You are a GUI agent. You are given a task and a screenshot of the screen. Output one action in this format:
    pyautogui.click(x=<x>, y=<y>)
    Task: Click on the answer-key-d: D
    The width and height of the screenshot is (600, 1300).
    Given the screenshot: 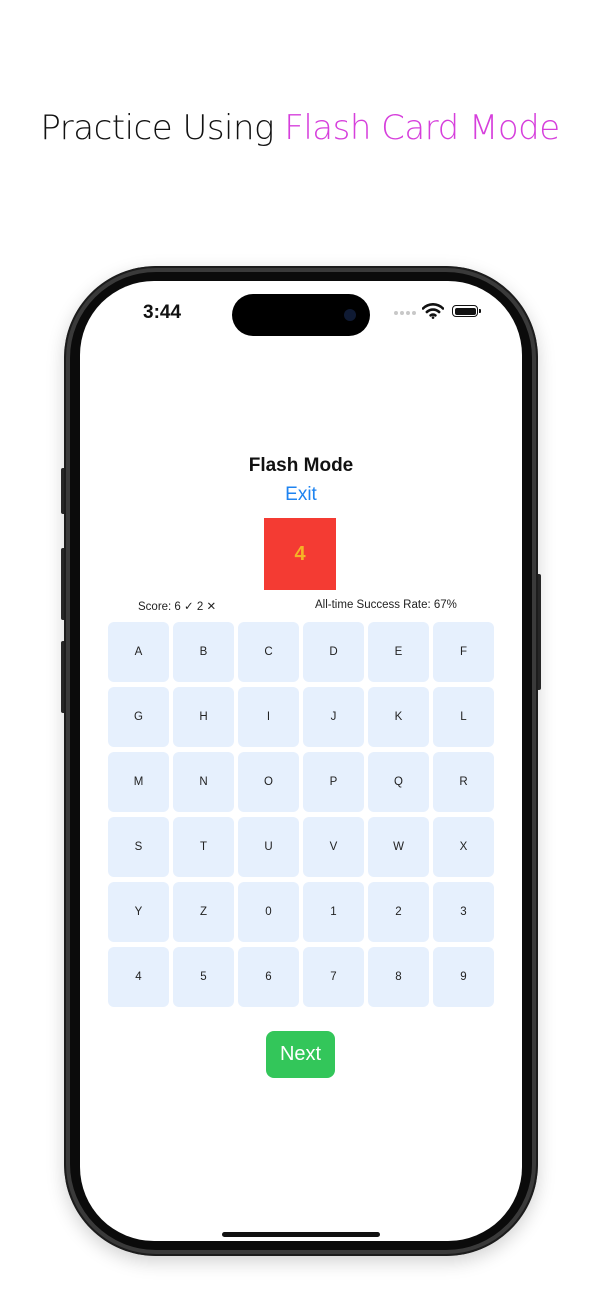 What is the action you would take?
    pyautogui.click(x=333, y=652)
    